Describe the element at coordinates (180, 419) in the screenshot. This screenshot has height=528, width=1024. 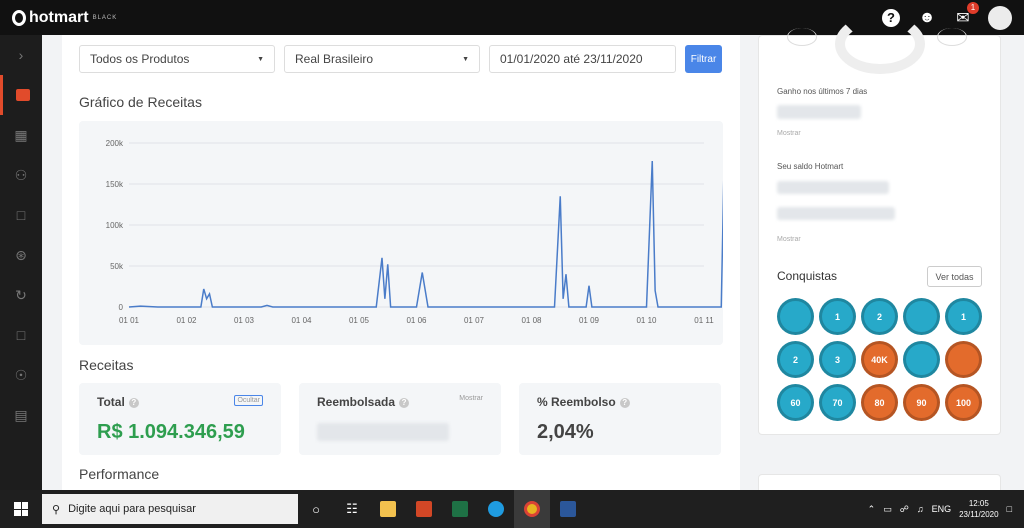
I see `total-card: Total? Ocultar R$ 1.094.346,59` at that location.